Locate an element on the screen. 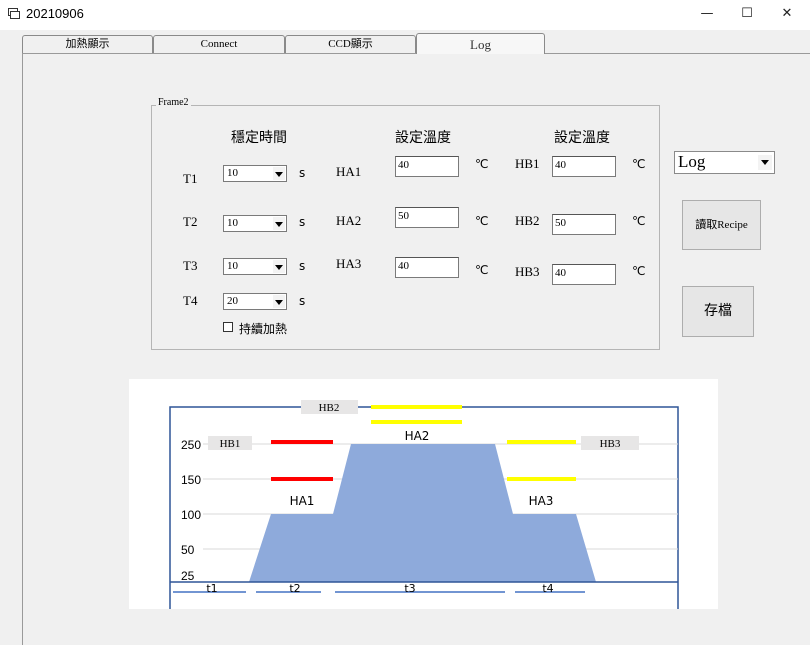  t4-unit: s is located at coordinates (302, 301).